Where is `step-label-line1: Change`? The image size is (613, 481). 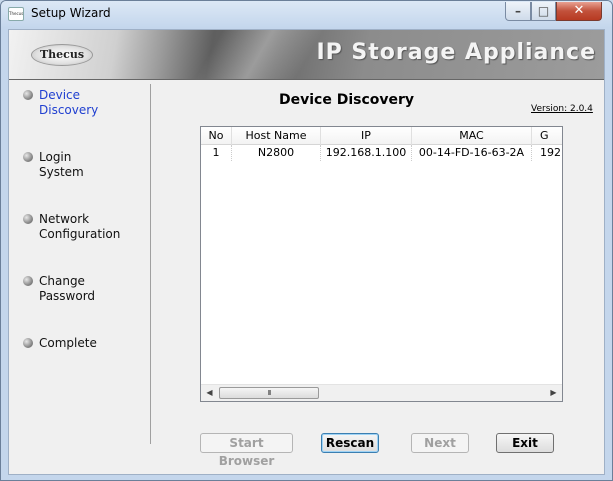 step-label-line1: Change is located at coordinates (62, 281).